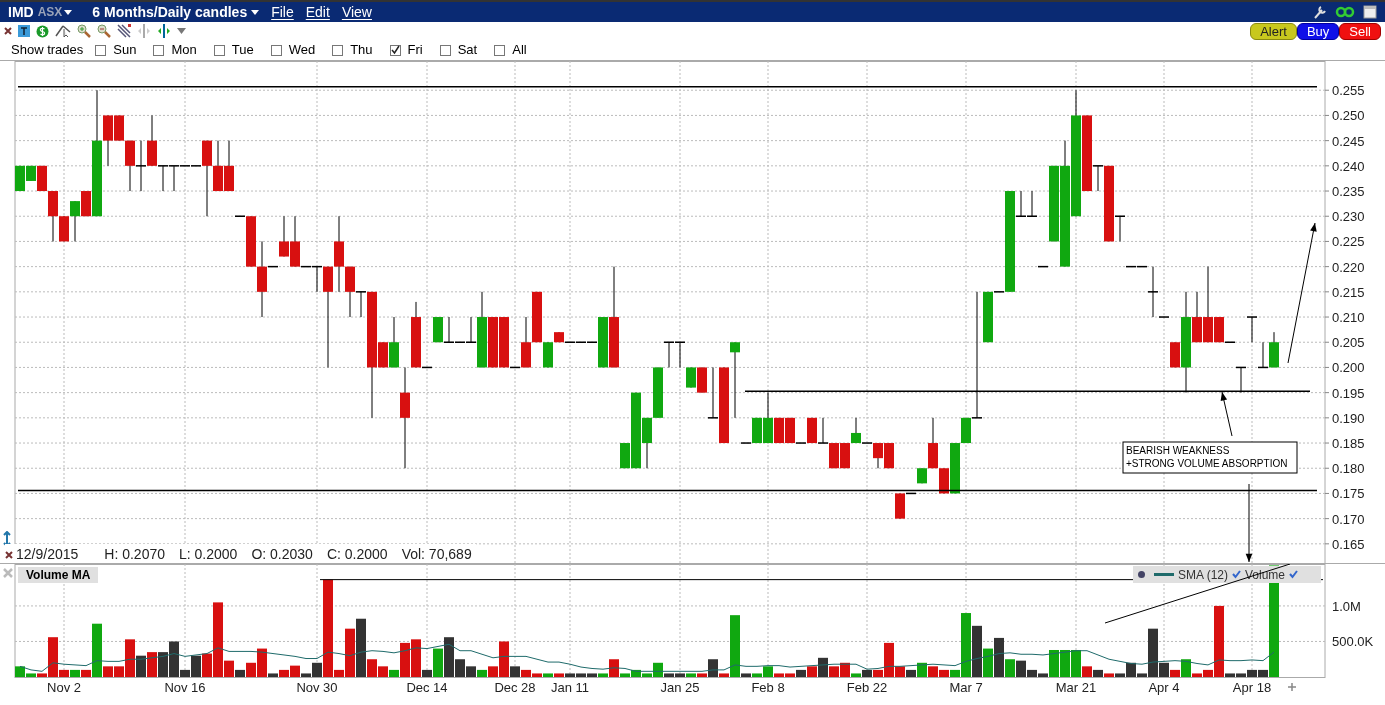 Image resolution: width=1385 pixels, height=705 pixels. Describe the element at coordinates (1348, 166) in the screenshot. I see `axis-label: 0.240` at that location.